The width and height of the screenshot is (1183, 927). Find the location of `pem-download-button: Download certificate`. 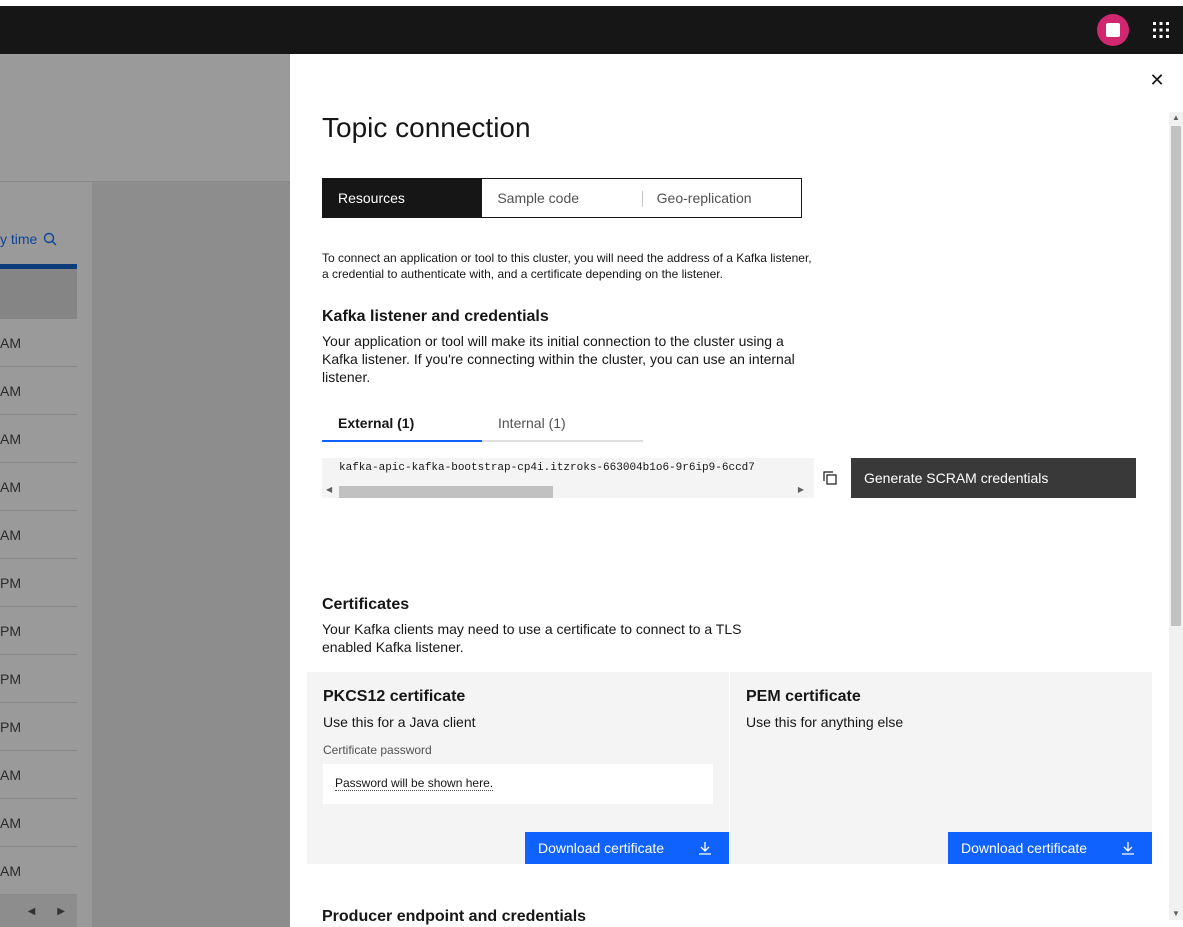

pem-download-button: Download certificate is located at coordinates (1050, 848).